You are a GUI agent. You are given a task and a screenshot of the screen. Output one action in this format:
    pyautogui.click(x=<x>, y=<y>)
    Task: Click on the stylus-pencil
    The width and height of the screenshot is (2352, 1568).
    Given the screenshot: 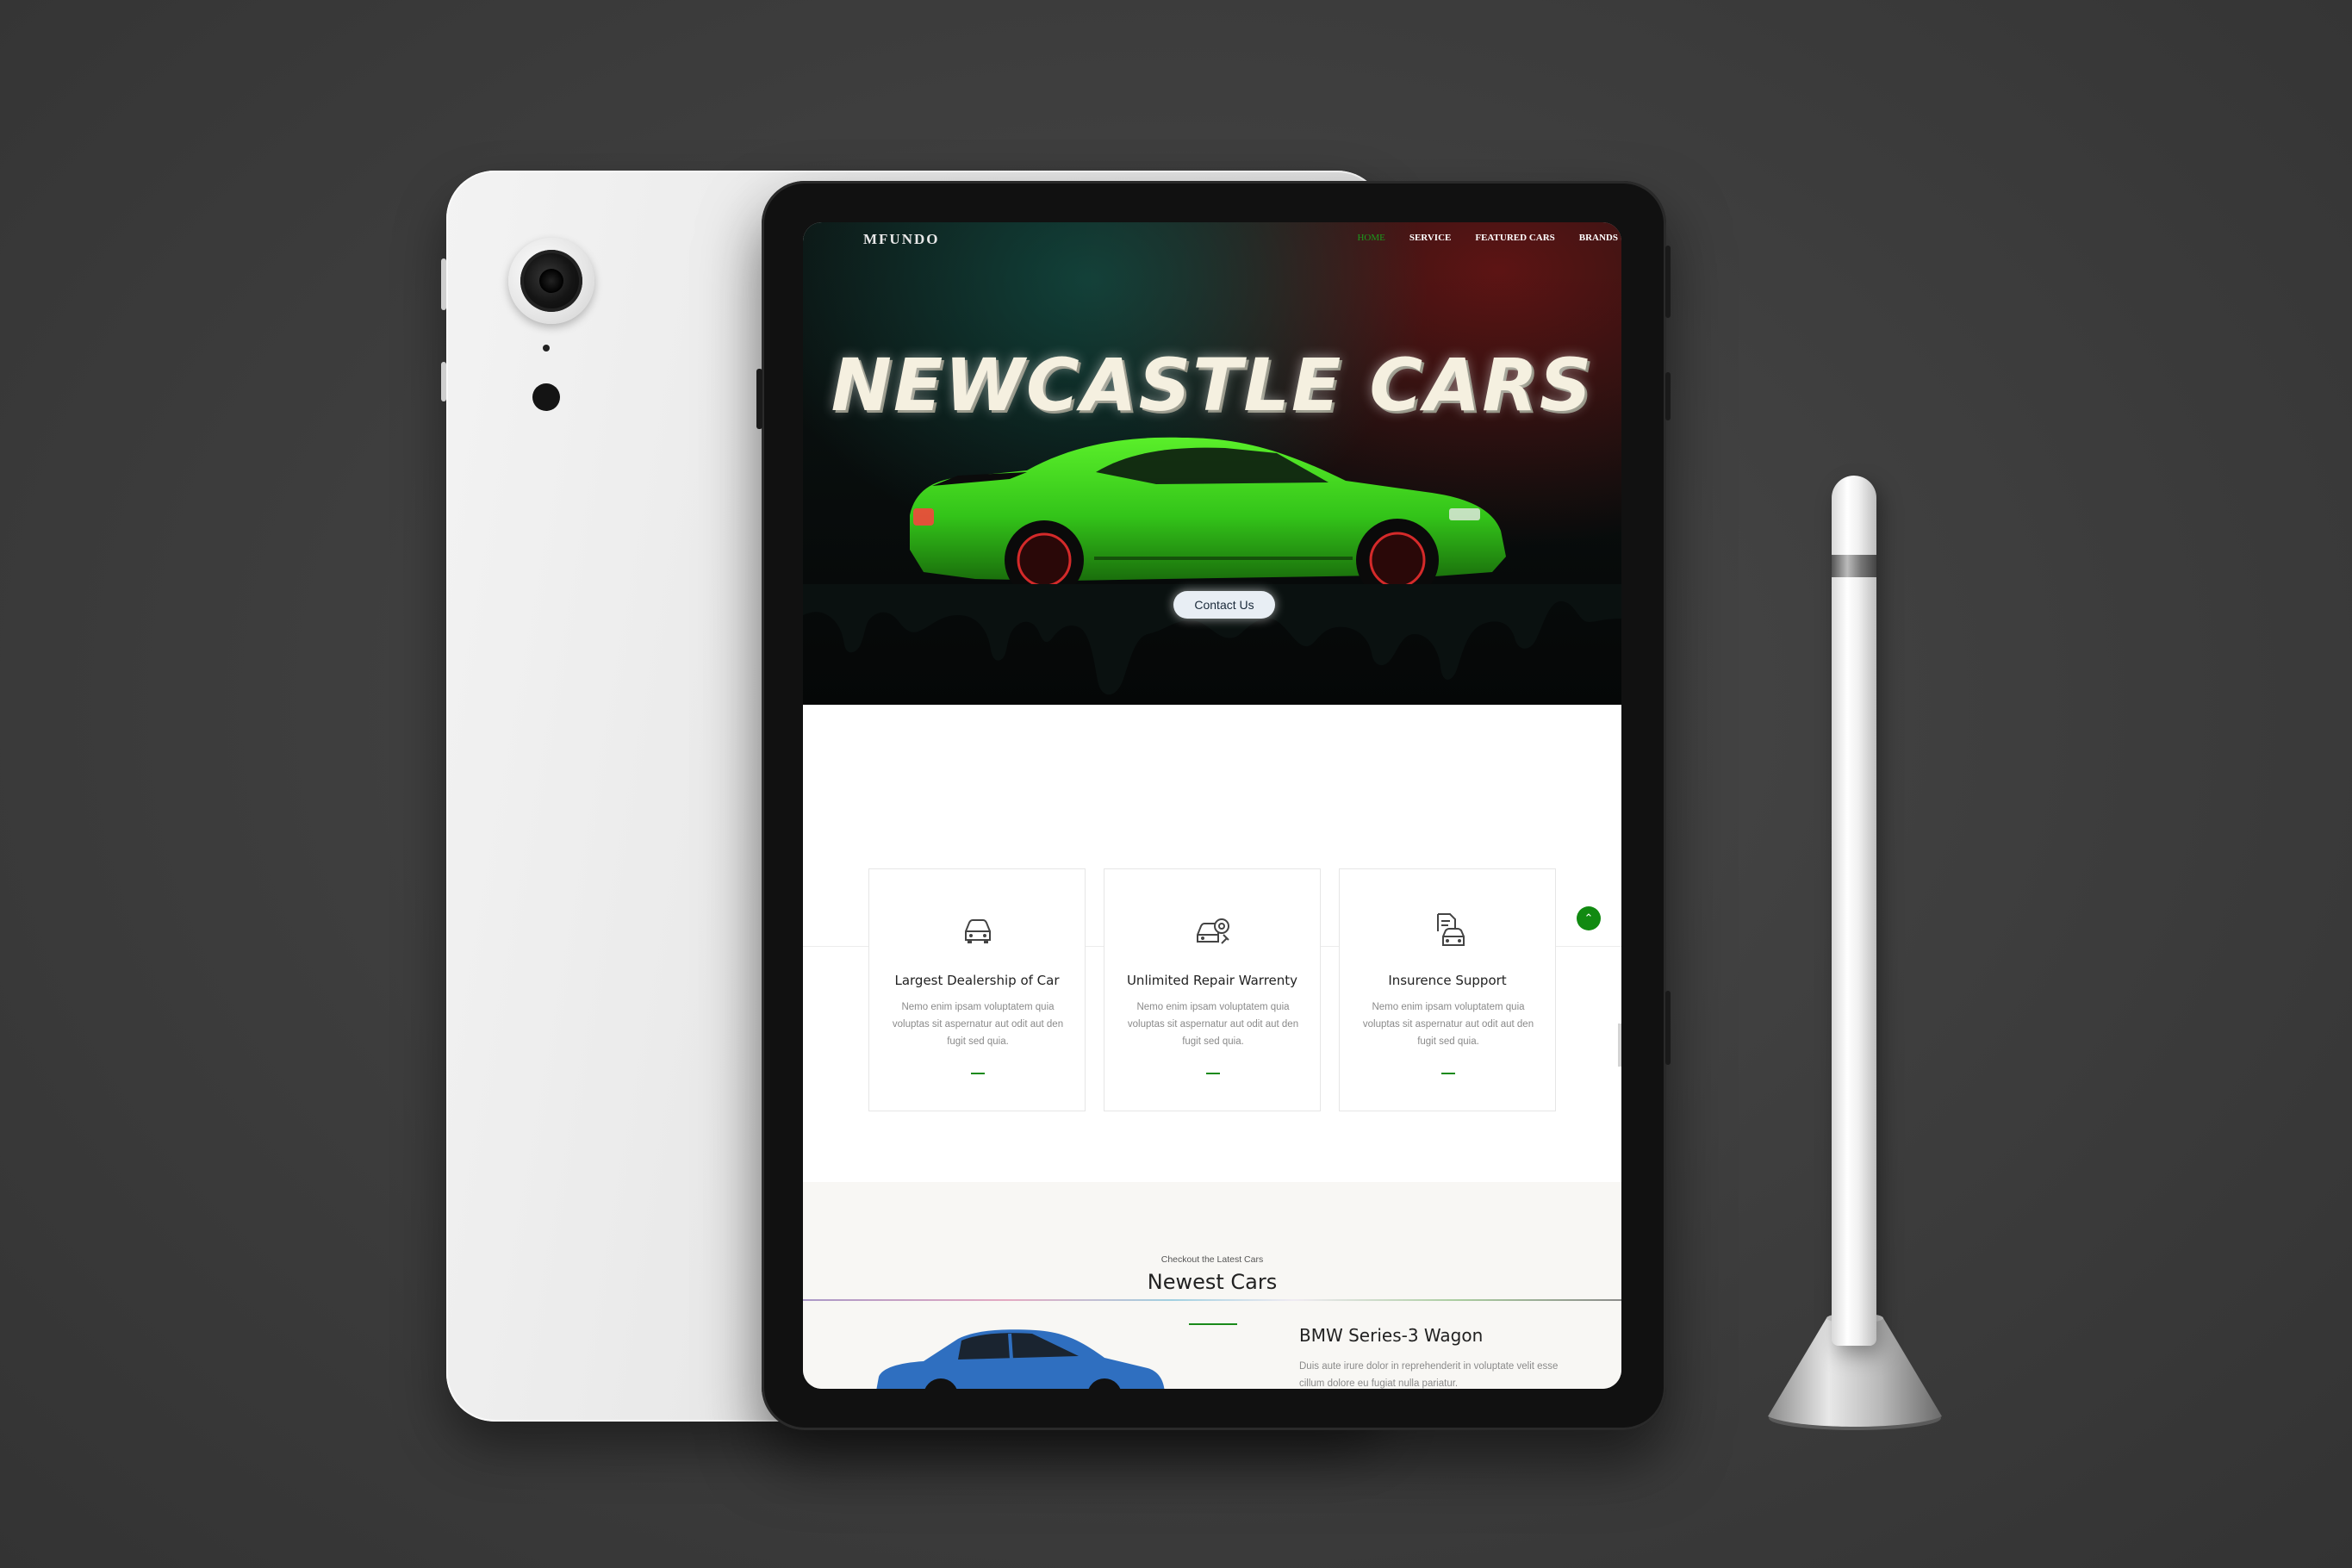 What is the action you would take?
    pyautogui.click(x=1854, y=911)
    